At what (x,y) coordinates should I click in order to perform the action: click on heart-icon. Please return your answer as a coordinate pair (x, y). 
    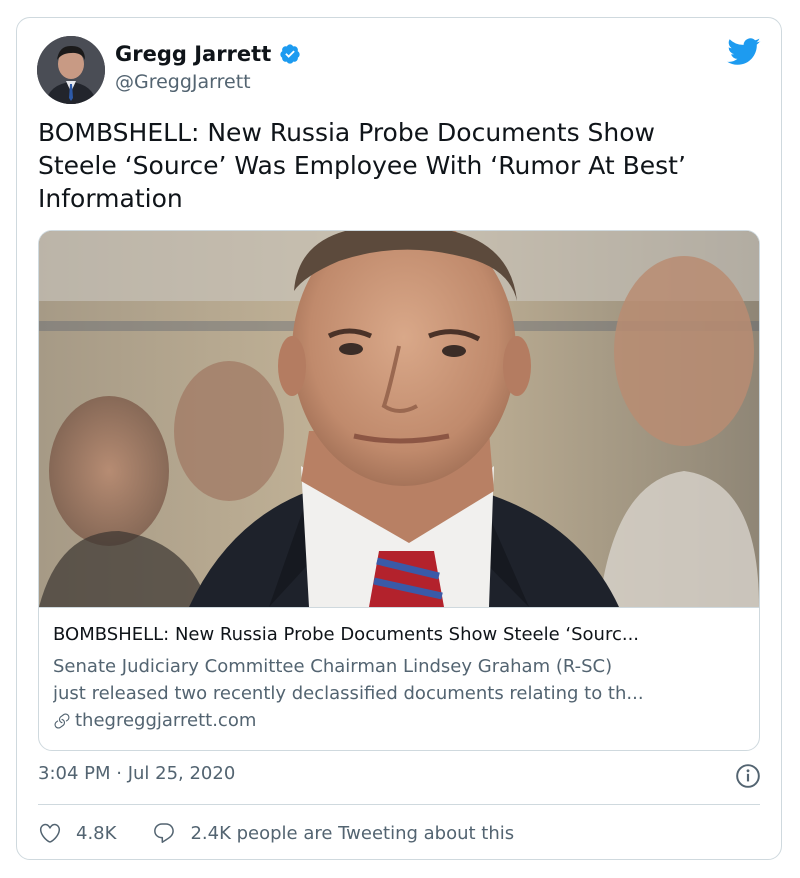
    Looking at the image, I should click on (50, 833).